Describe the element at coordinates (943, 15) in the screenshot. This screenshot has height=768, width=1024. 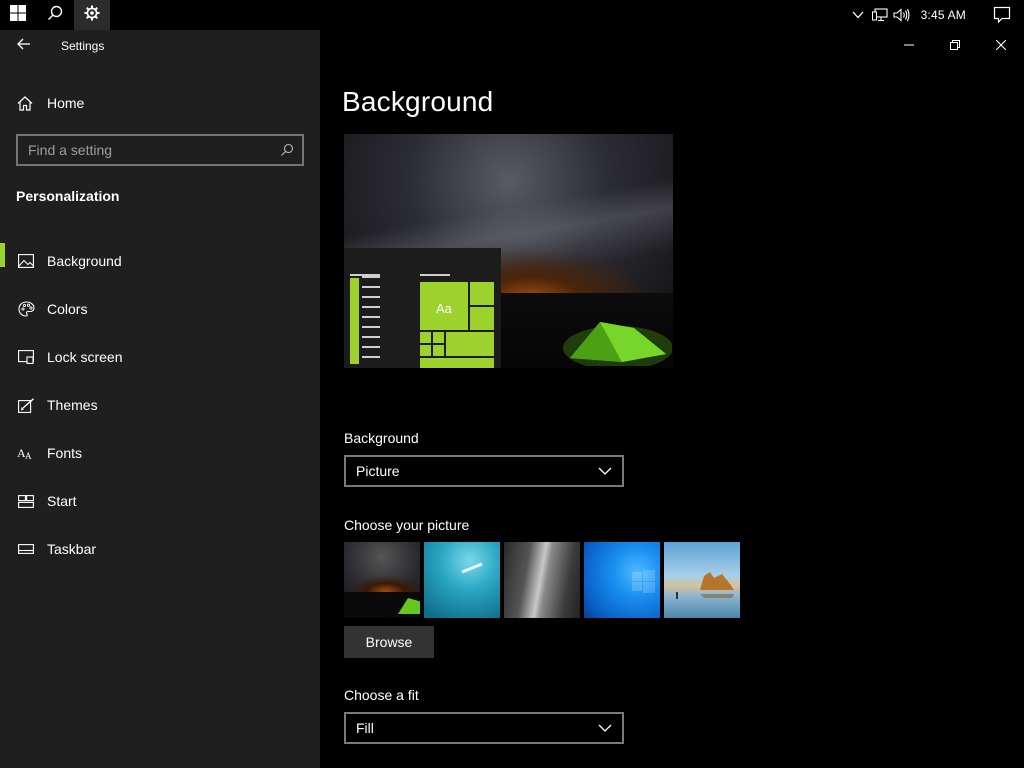
I see `clock: 3:45 AM` at that location.